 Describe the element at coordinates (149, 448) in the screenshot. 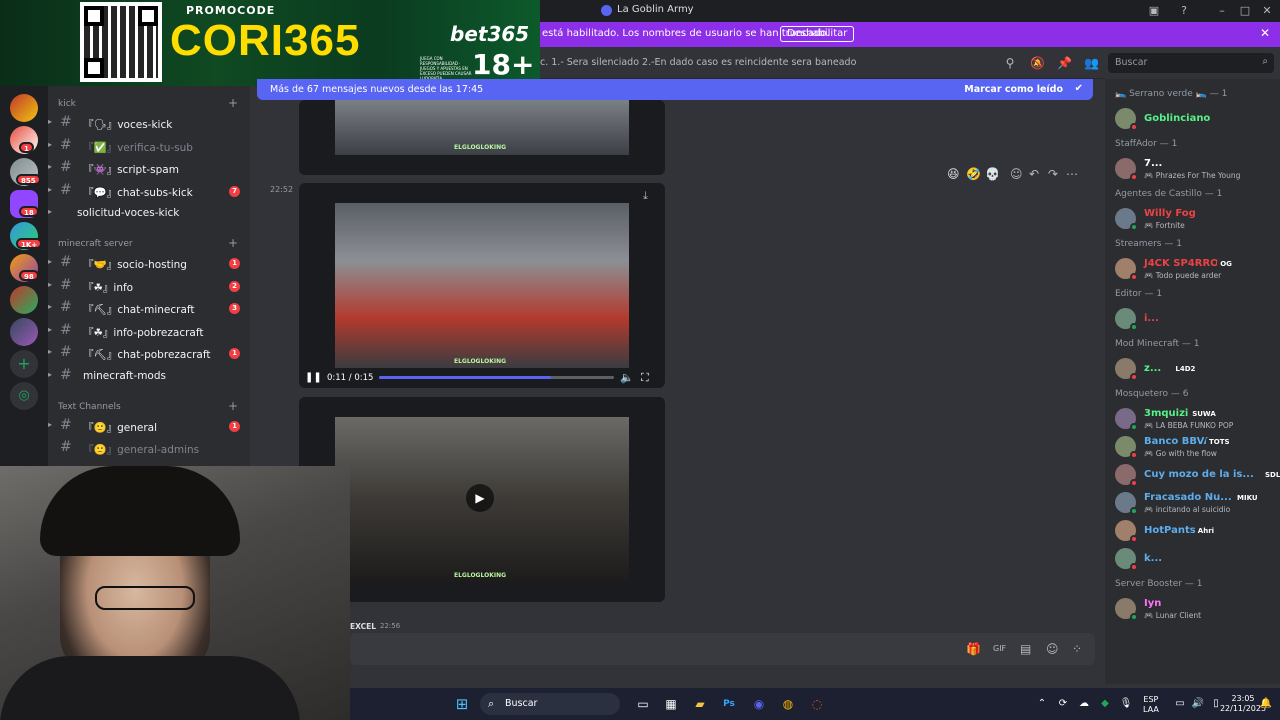

I see `channel-item: # 『🙂』general-admins` at that location.